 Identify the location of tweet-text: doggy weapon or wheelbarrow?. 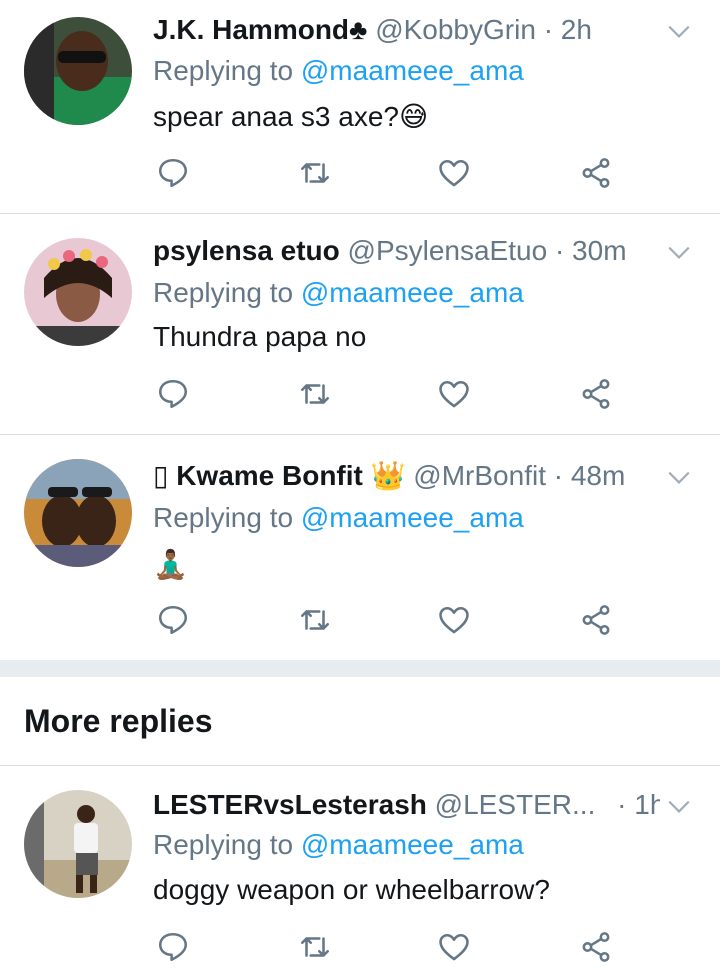
(351, 889).